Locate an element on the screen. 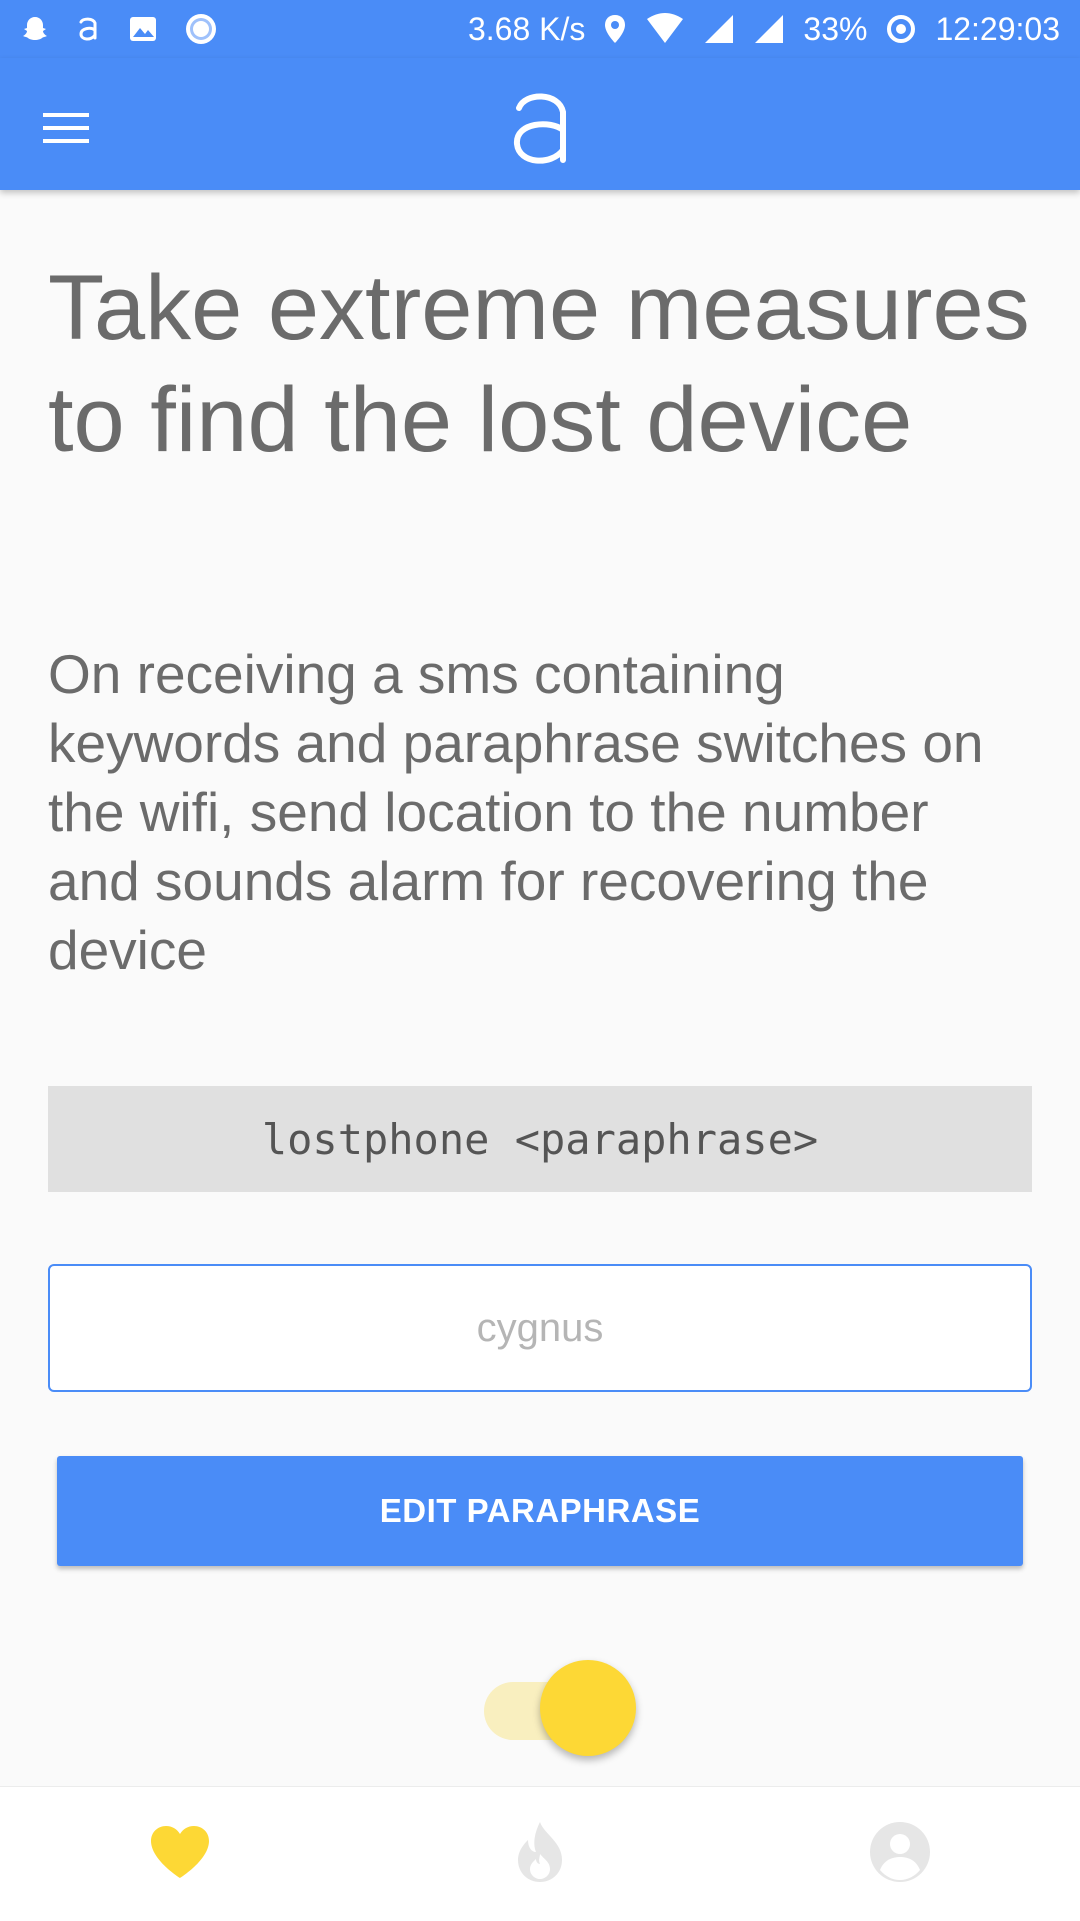 The height and width of the screenshot is (1921, 1080). app-a-icon is located at coordinates (89, 29).